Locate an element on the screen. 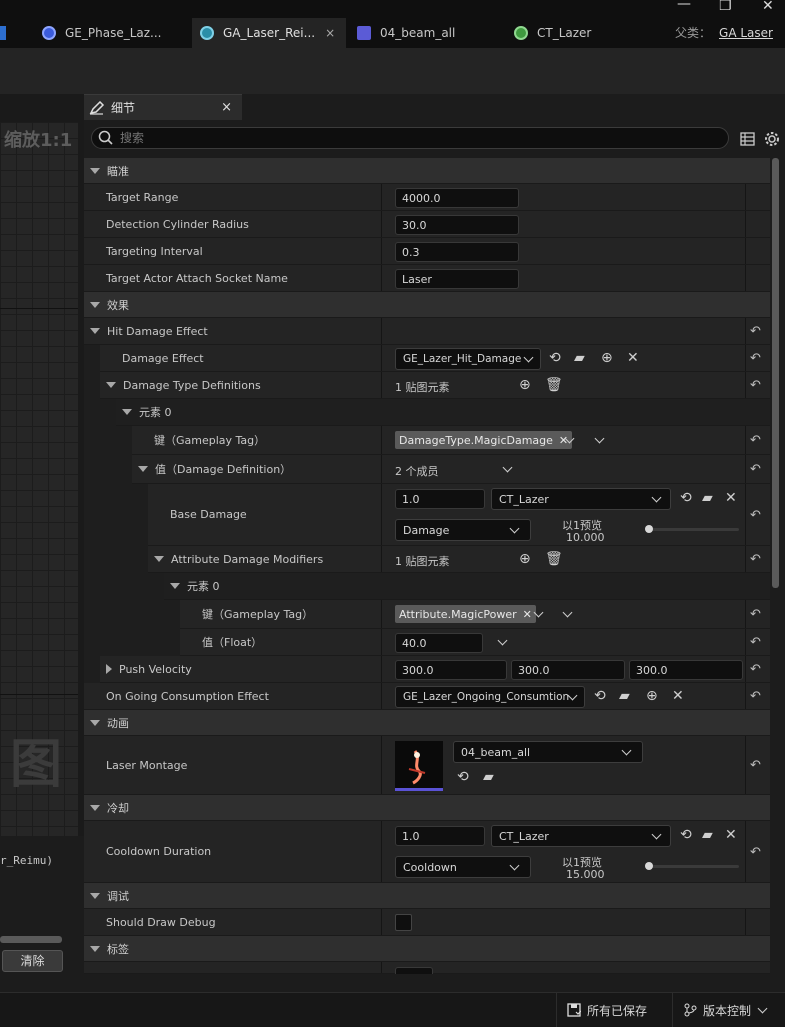  ongoing-effect-combo: GE_Lazer_Ongoing_Consumtion is located at coordinates (490, 697).